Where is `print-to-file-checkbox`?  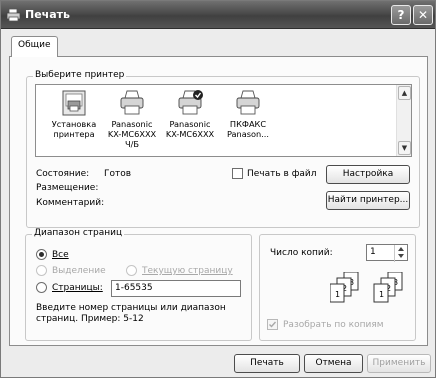 print-to-file-checkbox is located at coordinates (237, 173).